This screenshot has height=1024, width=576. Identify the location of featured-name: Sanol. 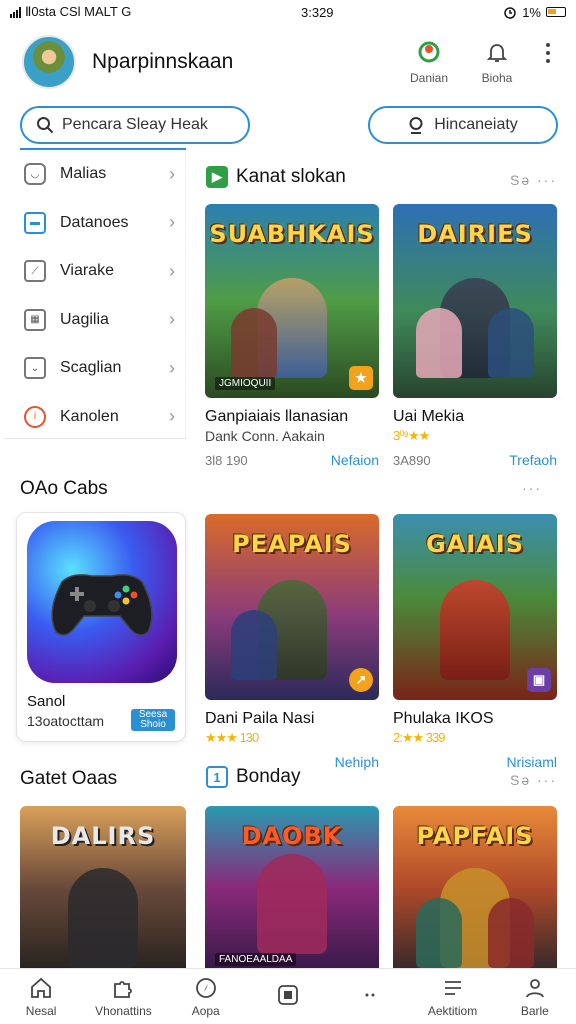
(46, 701).